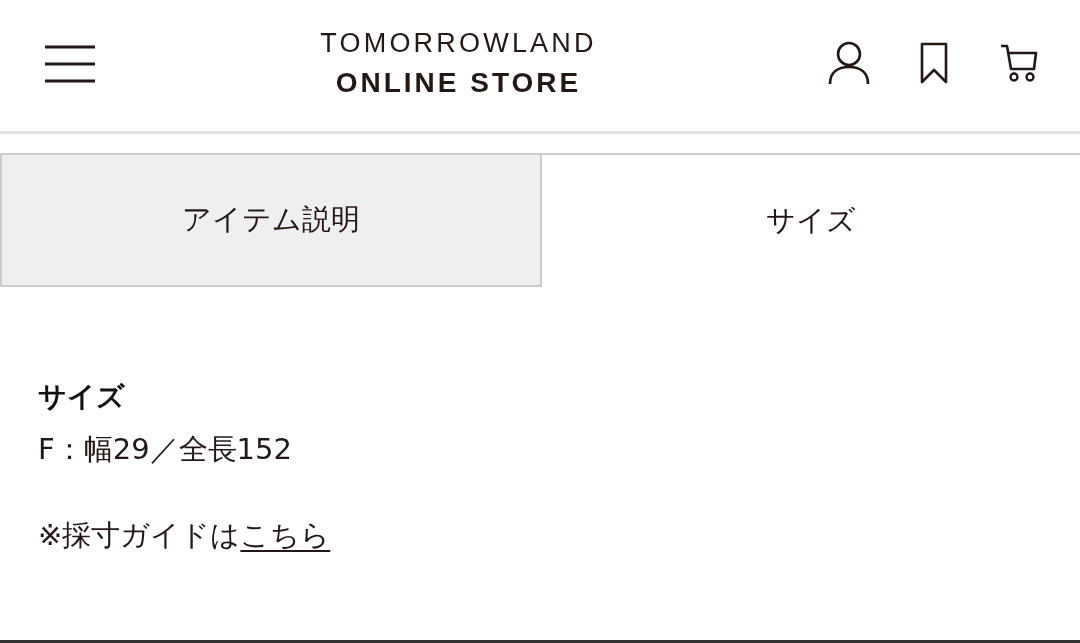 The height and width of the screenshot is (643, 1080). I want to click on section-heading: サイズ, so click(82, 397).